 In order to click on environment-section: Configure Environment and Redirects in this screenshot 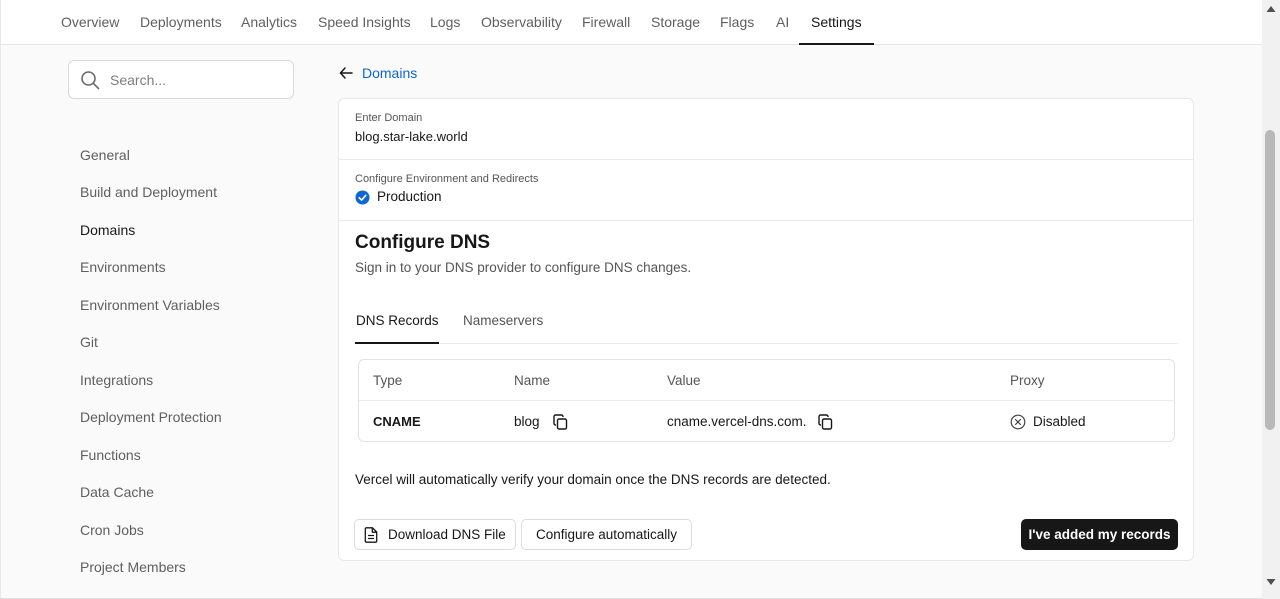, I will do `click(766, 190)`.